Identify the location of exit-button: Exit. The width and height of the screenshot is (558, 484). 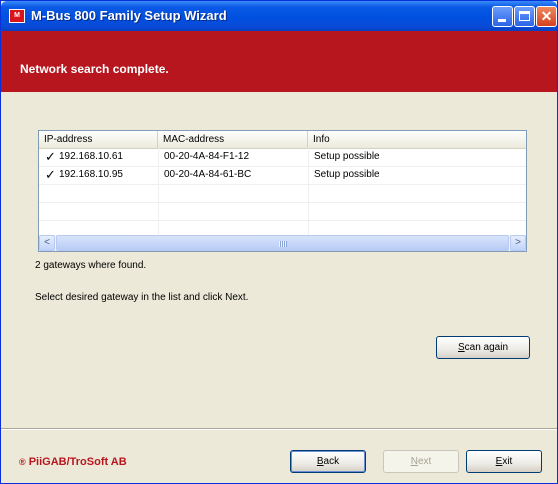
(504, 461).